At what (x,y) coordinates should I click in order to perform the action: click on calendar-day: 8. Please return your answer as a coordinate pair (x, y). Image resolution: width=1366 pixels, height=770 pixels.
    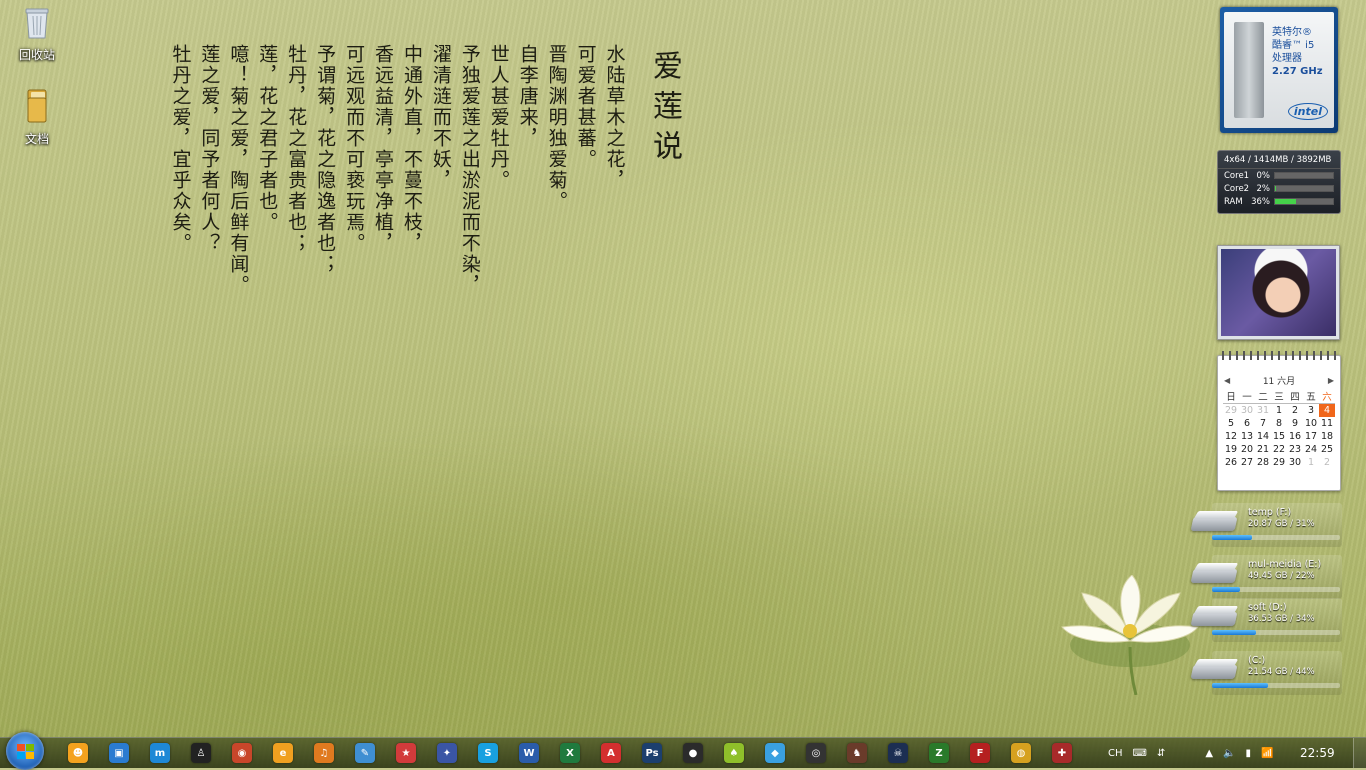
    Looking at the image, I should click on (1279, 423).